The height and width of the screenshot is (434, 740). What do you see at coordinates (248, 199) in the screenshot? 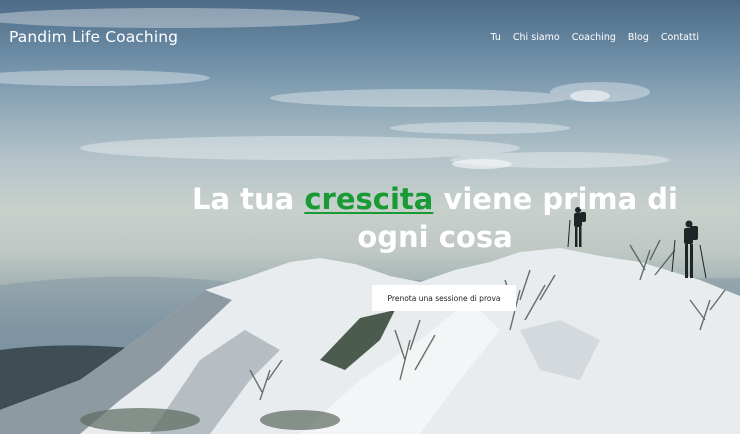
I see `headline-text-before: La tua` at bounding box center [248, 199].